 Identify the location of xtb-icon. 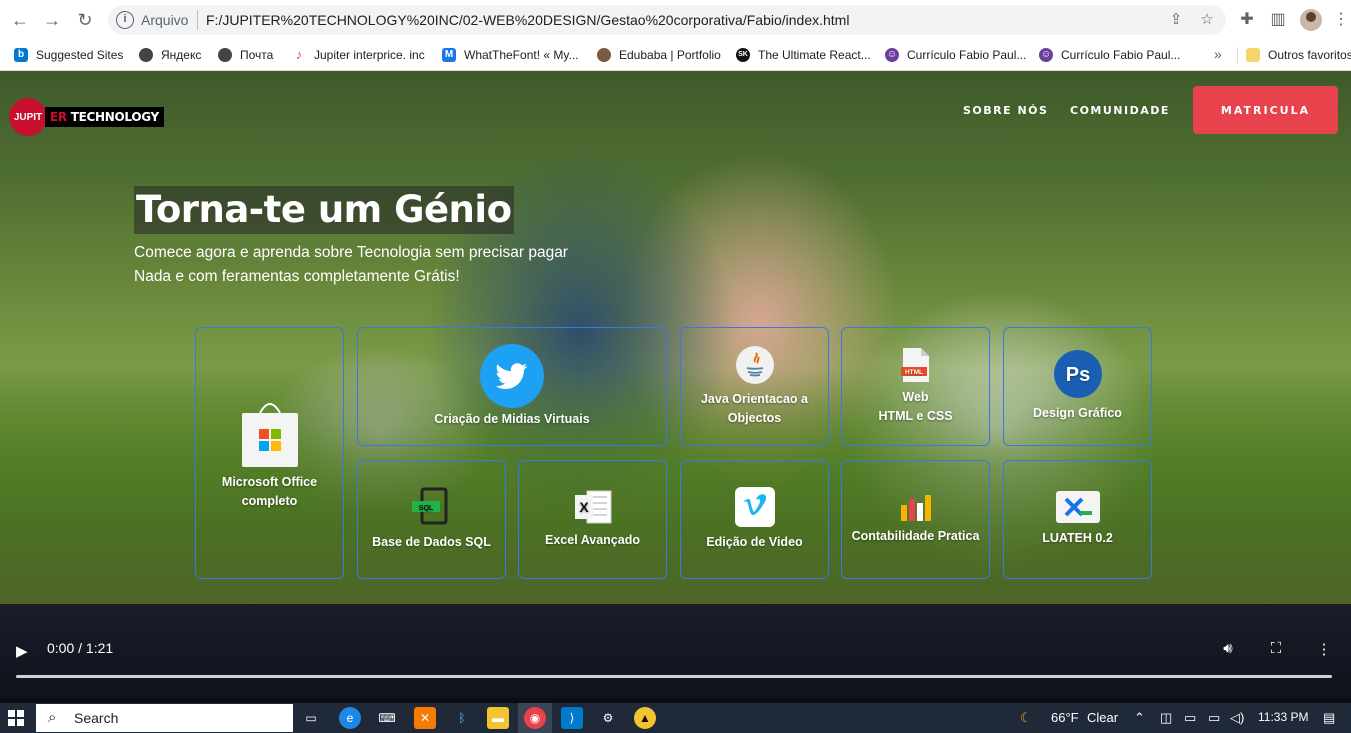
(1077, 507).